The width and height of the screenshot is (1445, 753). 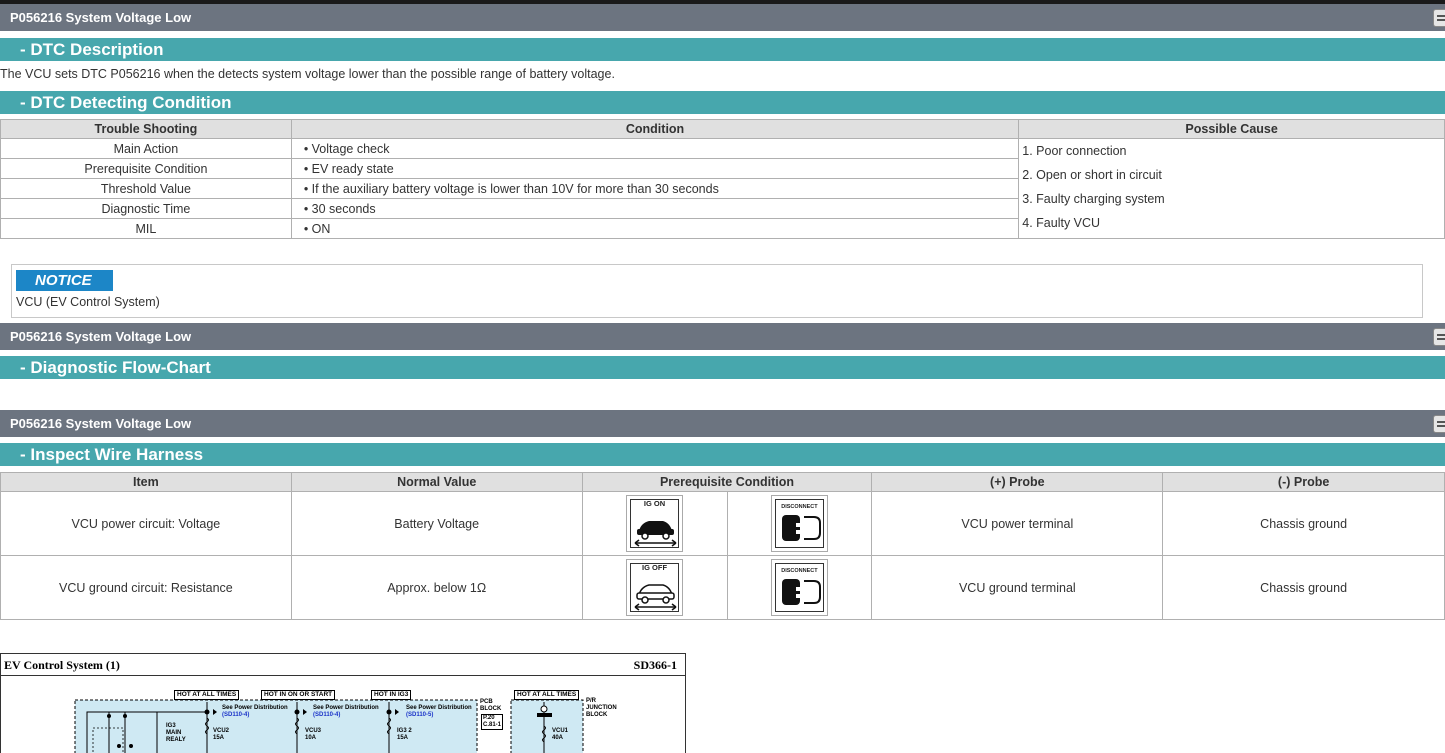 I want to click on relay-label: MAIN, so click(x=174, y=733).